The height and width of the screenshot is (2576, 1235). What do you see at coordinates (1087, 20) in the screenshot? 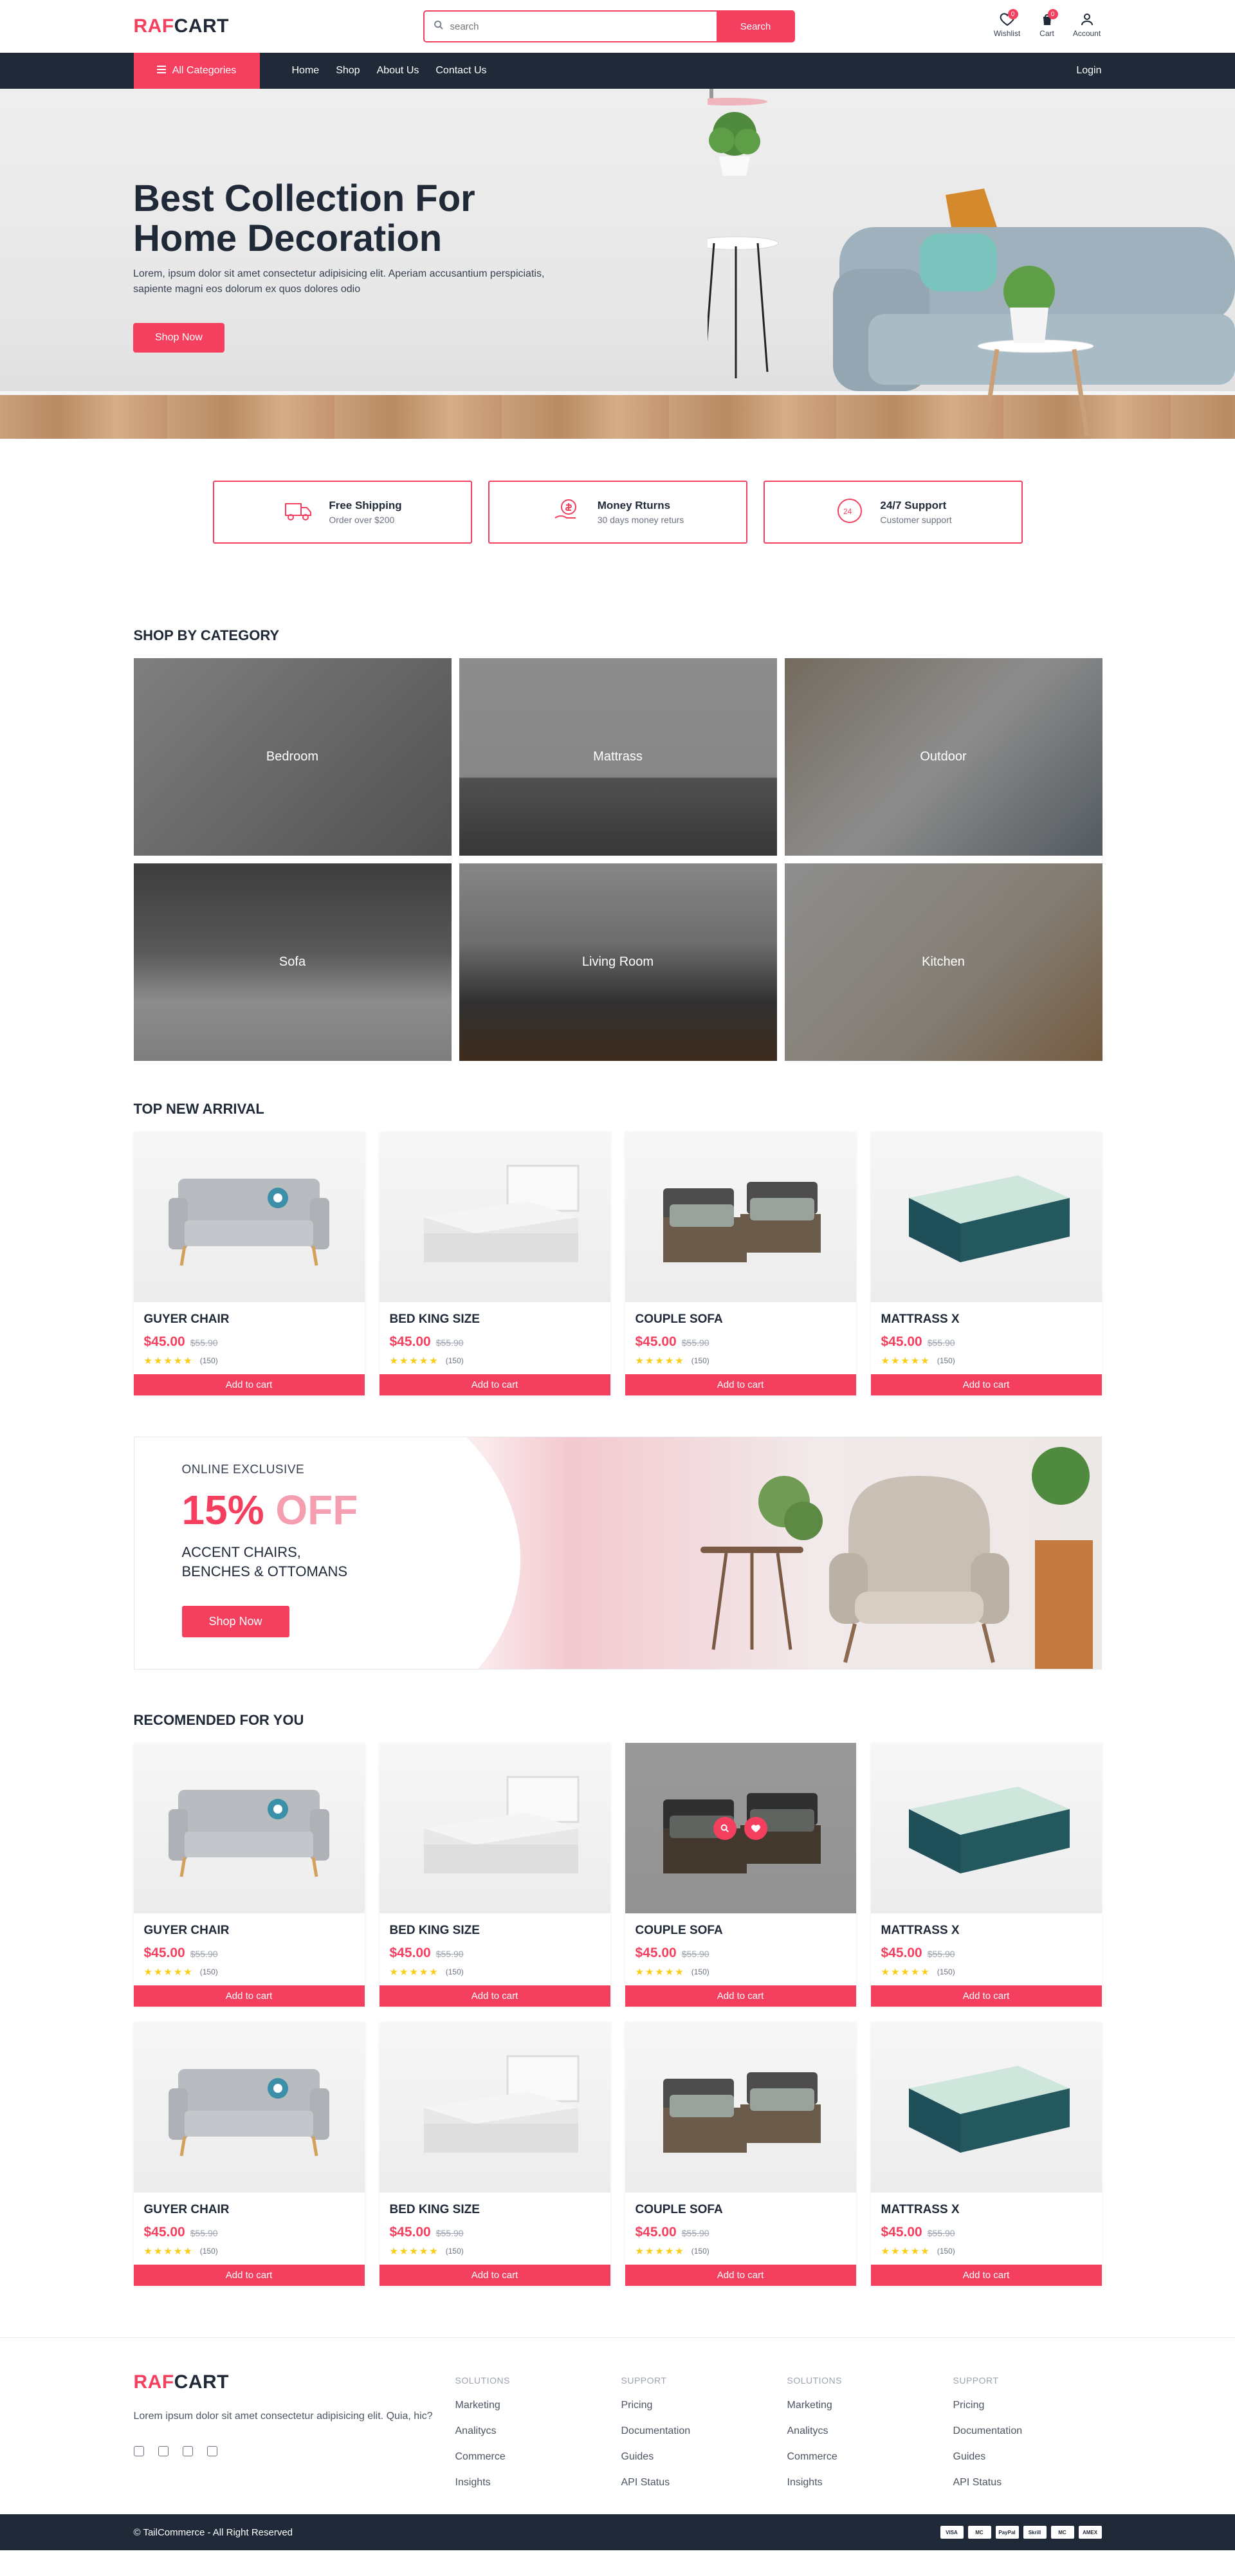
I see `user-icon` at bounding box center [1087, 20].